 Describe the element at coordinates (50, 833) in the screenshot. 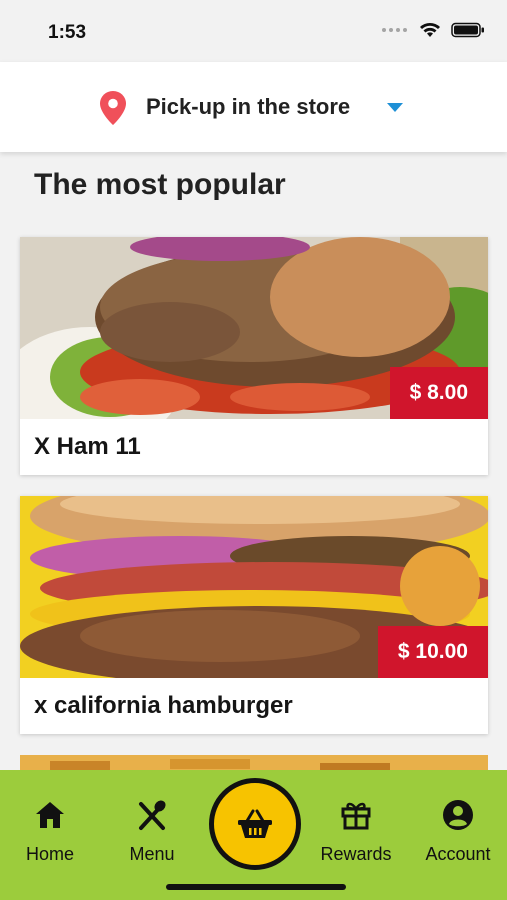

I see `tab-home: Home` at that location.